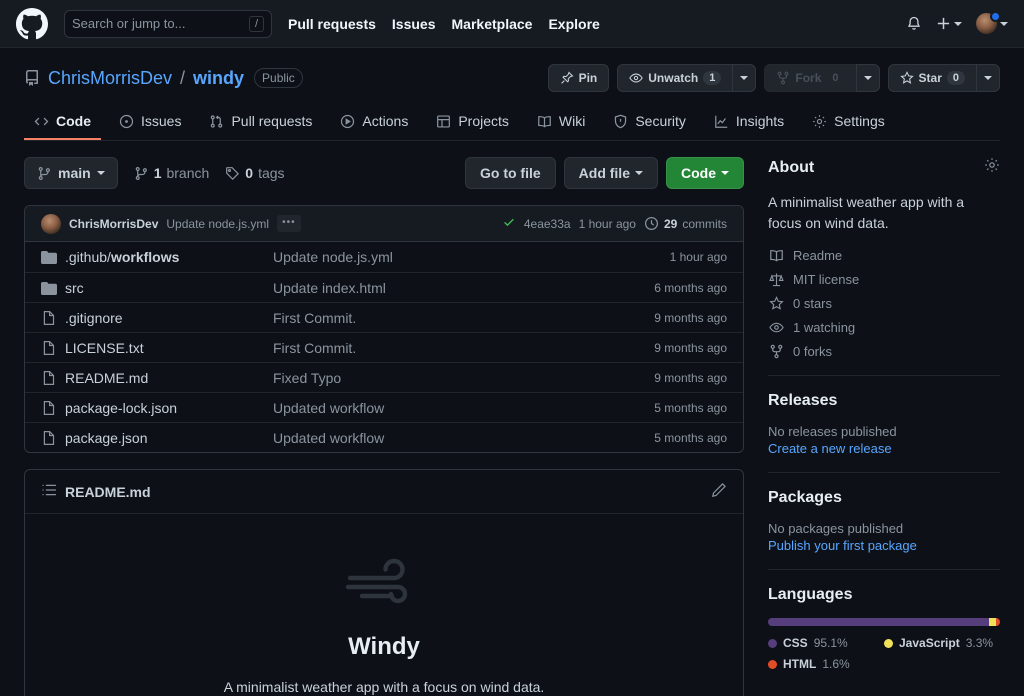 Image resolution: width=1024 pixels, height=696 pixels. Describe the element at coordinates (169, 318) in the screenshot. I see `file-name-link: .gitignore` at that location.